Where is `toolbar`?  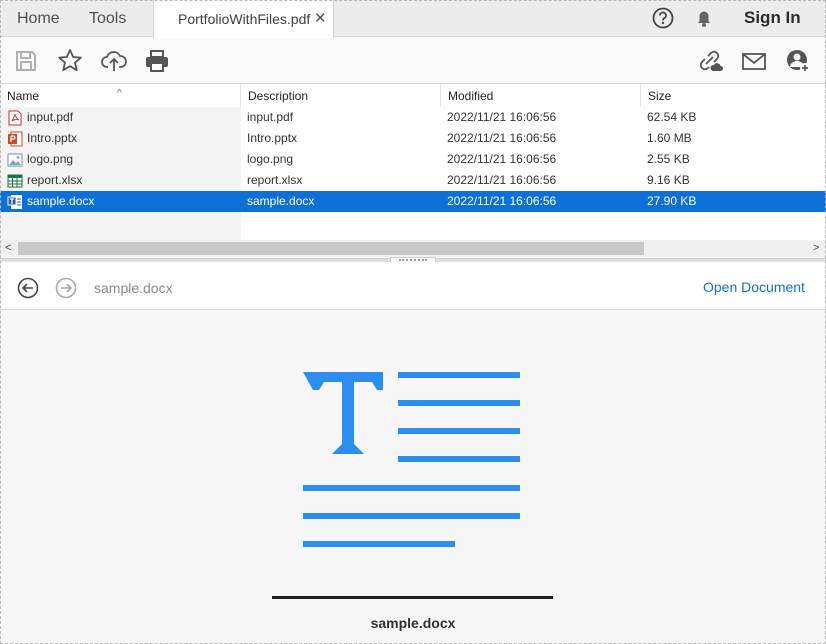
toolbar is located at coordinates (413, 61).